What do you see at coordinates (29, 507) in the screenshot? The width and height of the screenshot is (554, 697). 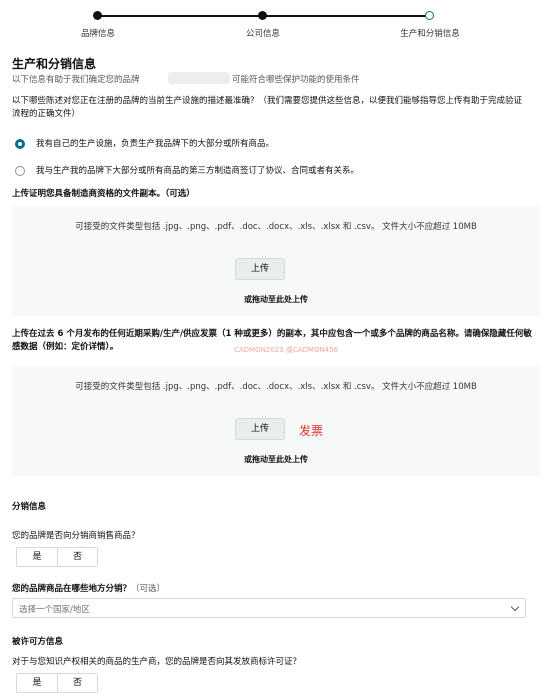 I see `distribution-title: 分销信息` at bounding box center [29, 507].